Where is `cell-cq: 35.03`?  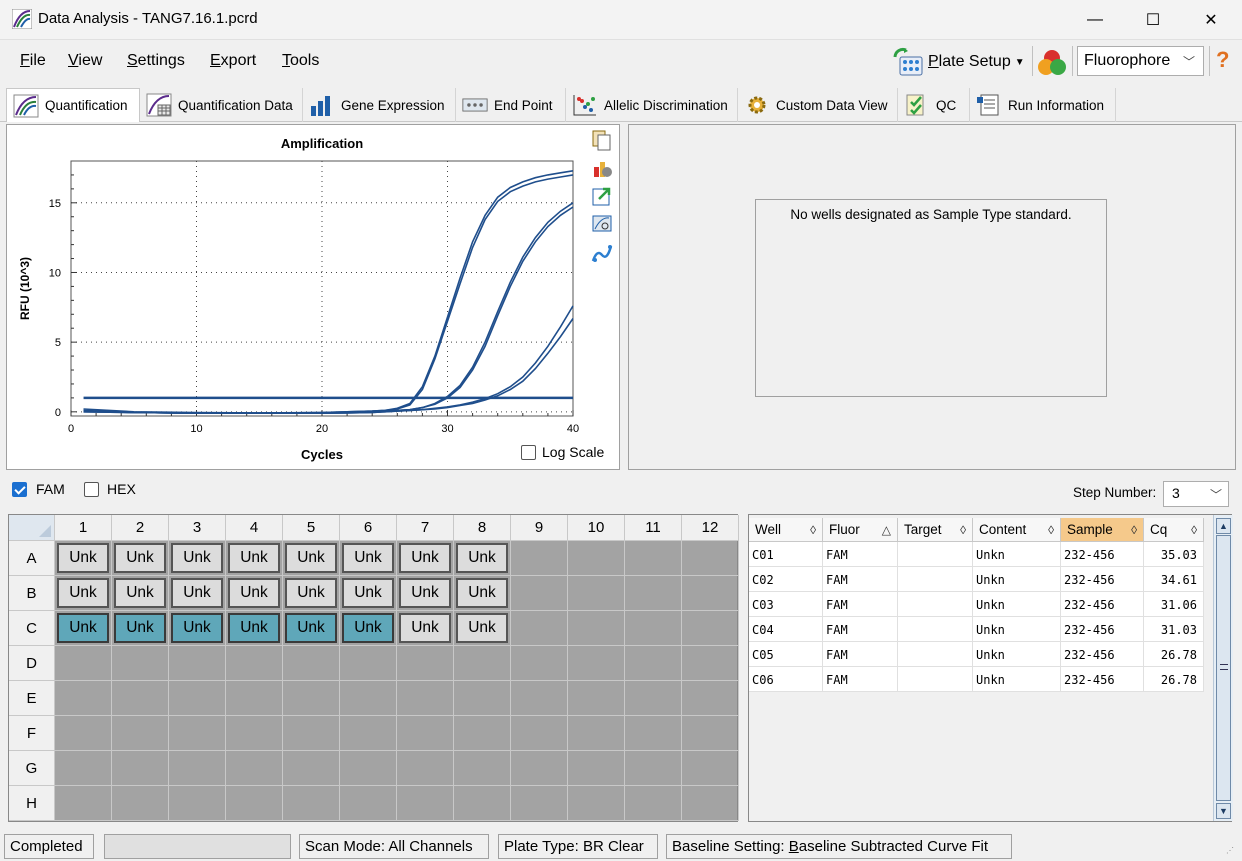 cell-cq: 35.03 is located at coordinates (1174, 554).